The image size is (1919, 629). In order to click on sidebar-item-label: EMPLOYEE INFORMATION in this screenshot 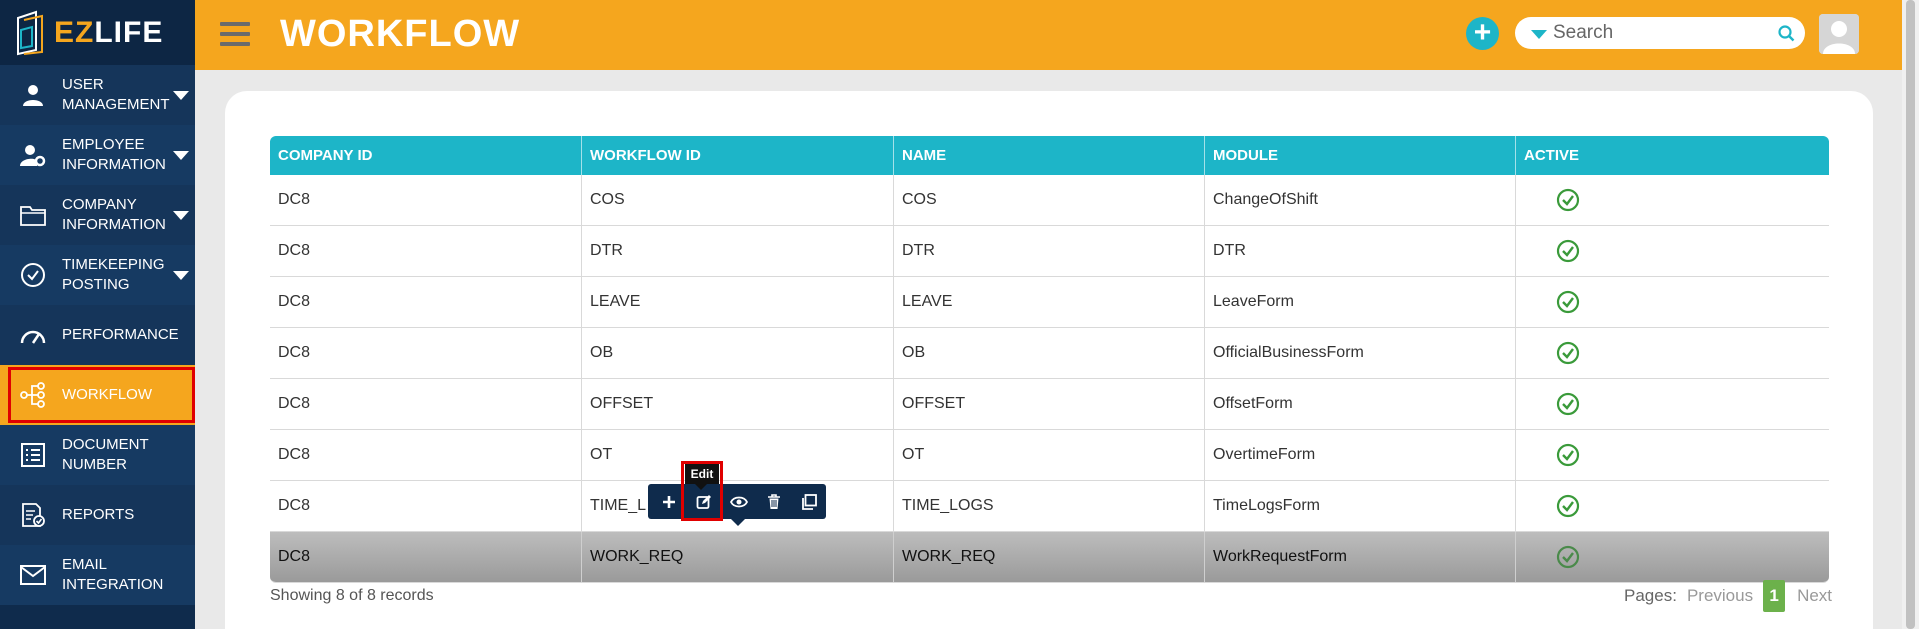, I will do `click(114, 154)`.